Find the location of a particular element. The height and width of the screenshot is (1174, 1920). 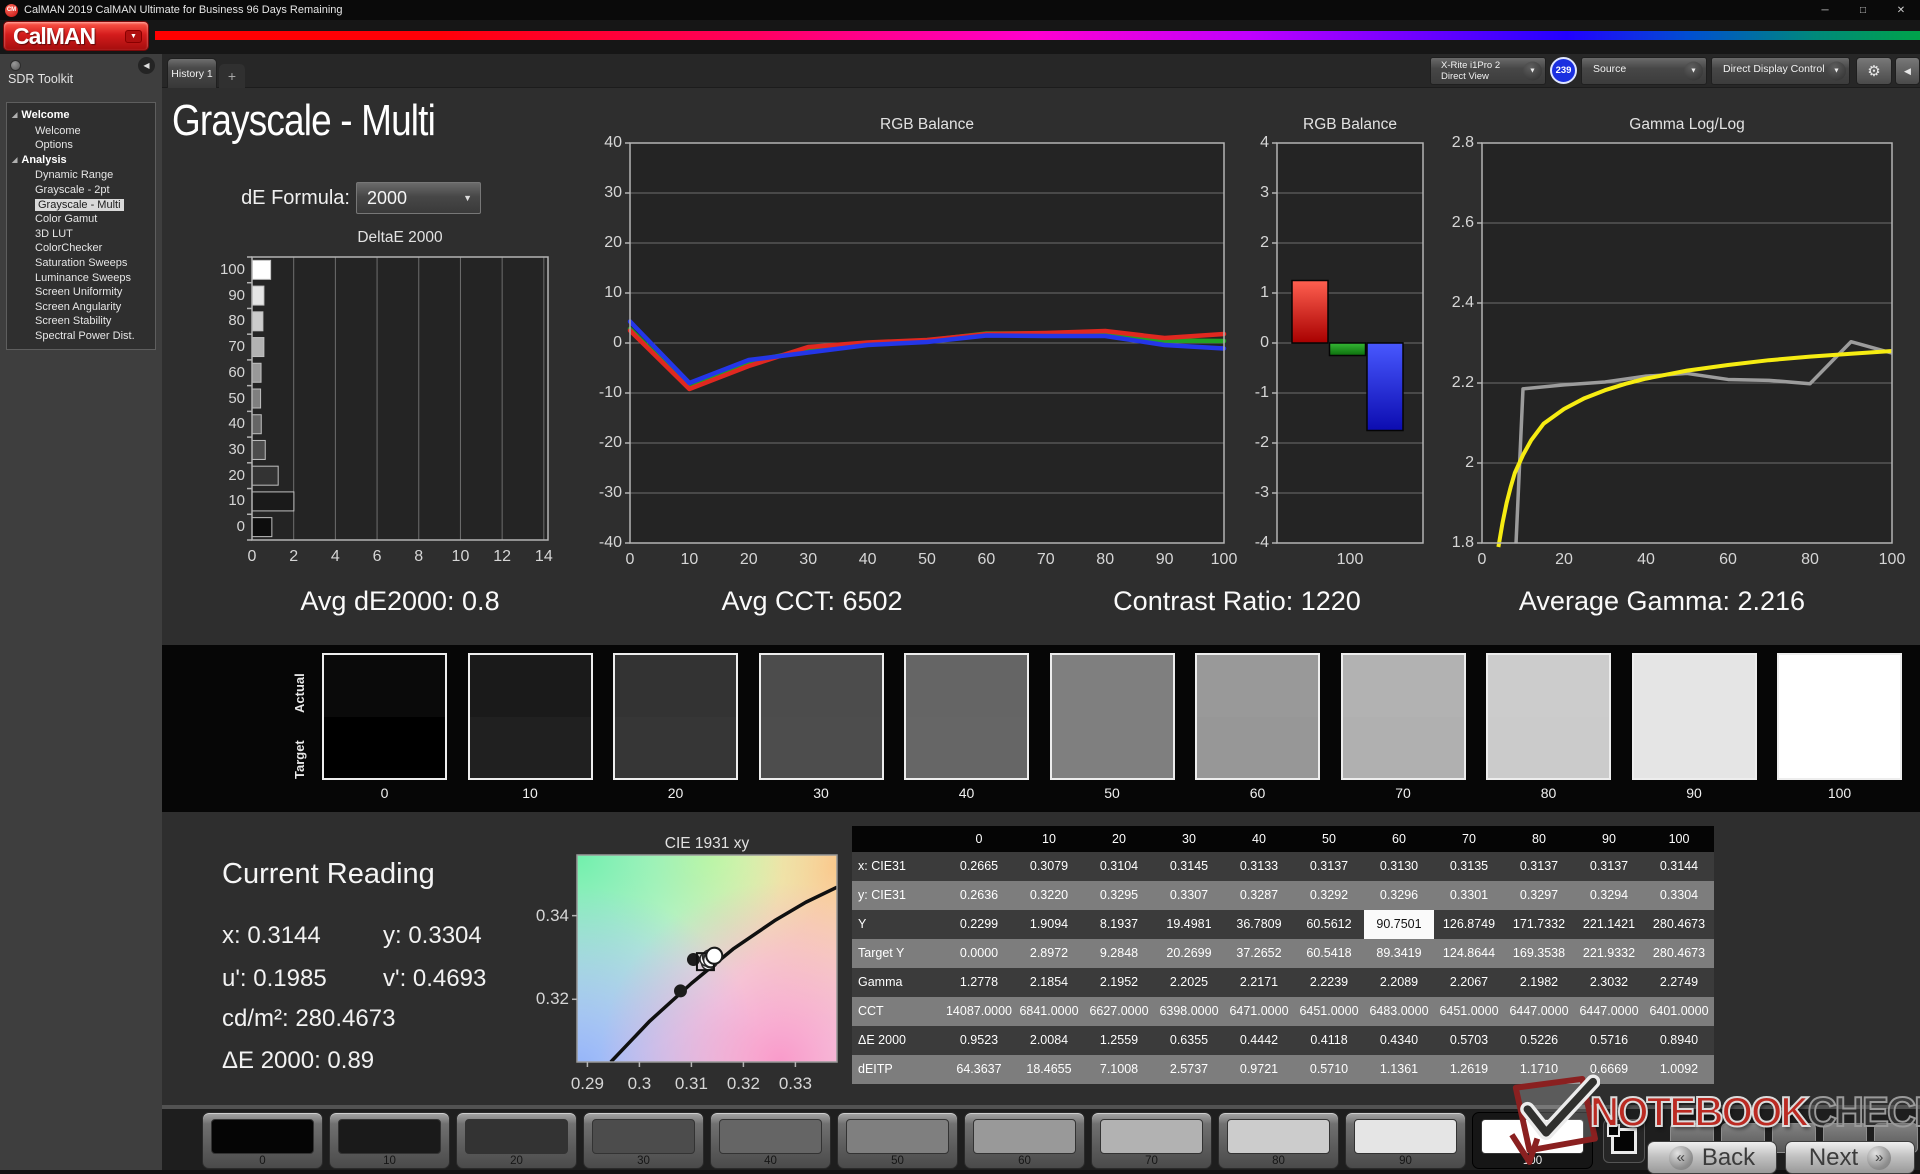

sidebar-bullet-icon is located at coordinates (15, 65).